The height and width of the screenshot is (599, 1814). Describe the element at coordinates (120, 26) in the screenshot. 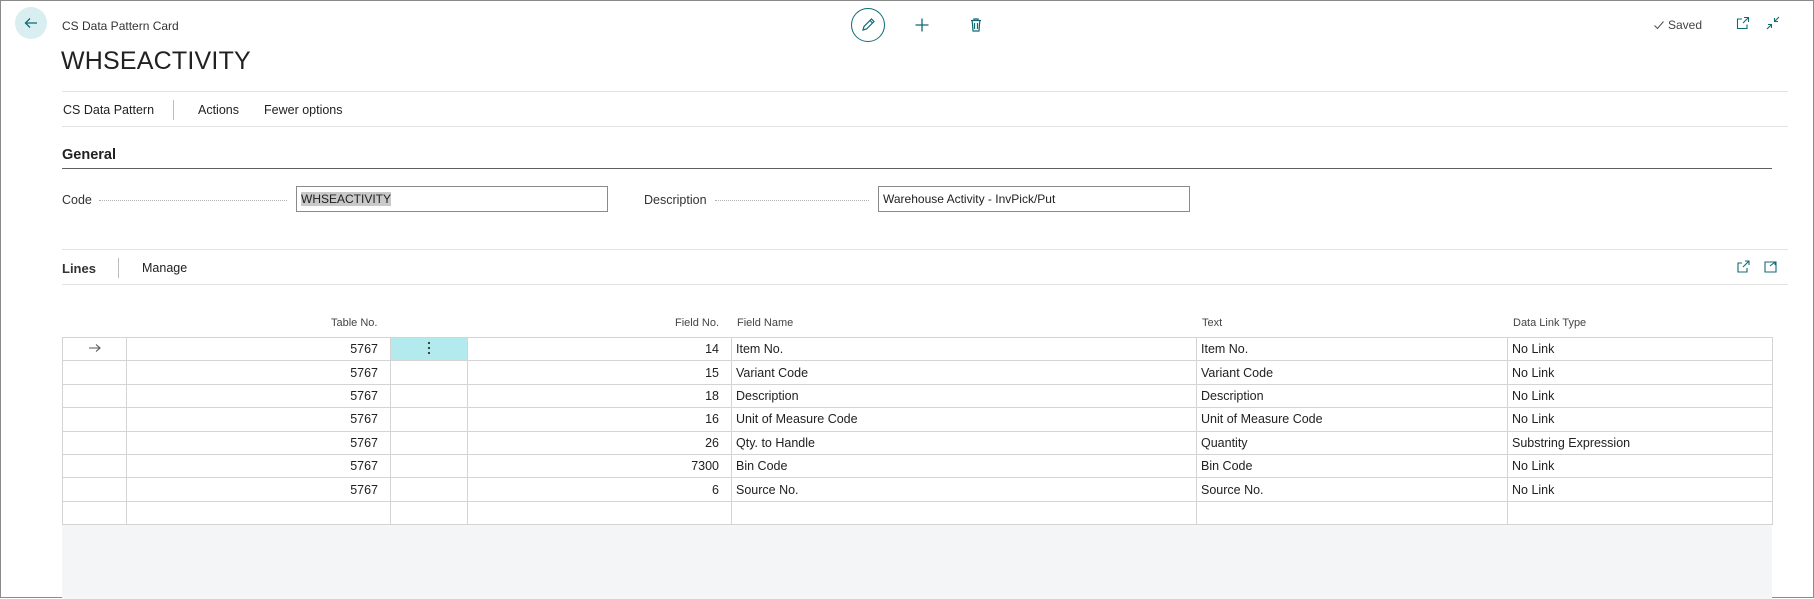

I see `page-caption: CS Data Pattern Card` at that location.